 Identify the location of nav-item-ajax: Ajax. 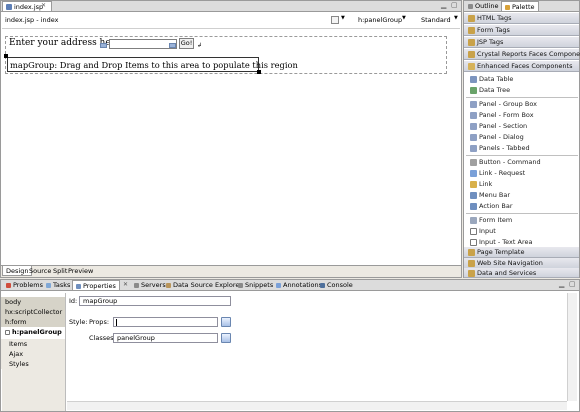
(33, 354).